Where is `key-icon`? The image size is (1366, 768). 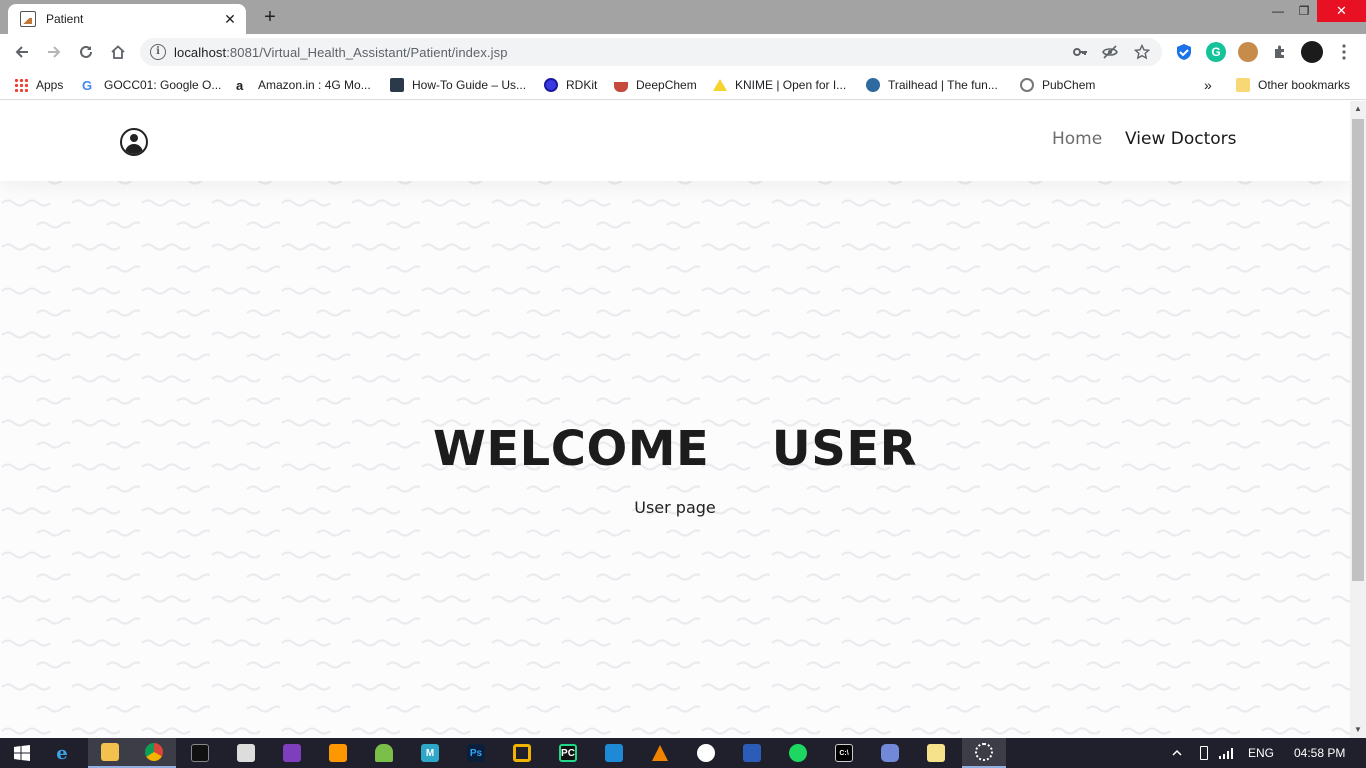
key-icon is located at coordinates (1080, 52).